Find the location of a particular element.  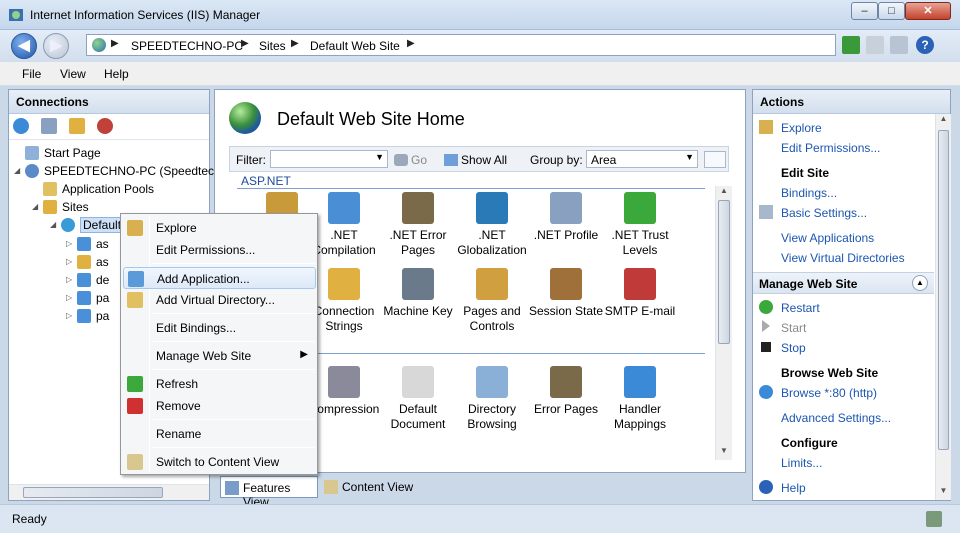

action-start: Start is located at coordinates (793, 328).